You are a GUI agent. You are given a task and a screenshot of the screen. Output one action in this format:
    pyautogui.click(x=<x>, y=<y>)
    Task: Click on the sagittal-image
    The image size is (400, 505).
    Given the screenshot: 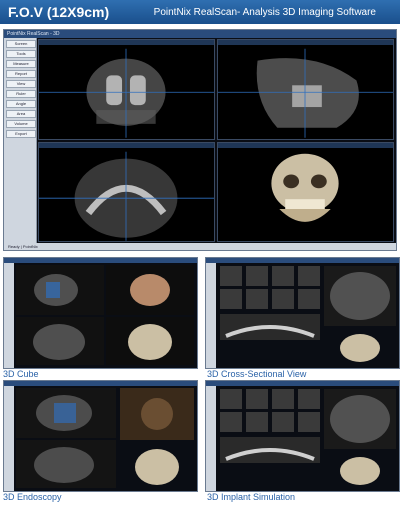 What is the action you would take?
    pyautogui.click(x=305, y=93)
    